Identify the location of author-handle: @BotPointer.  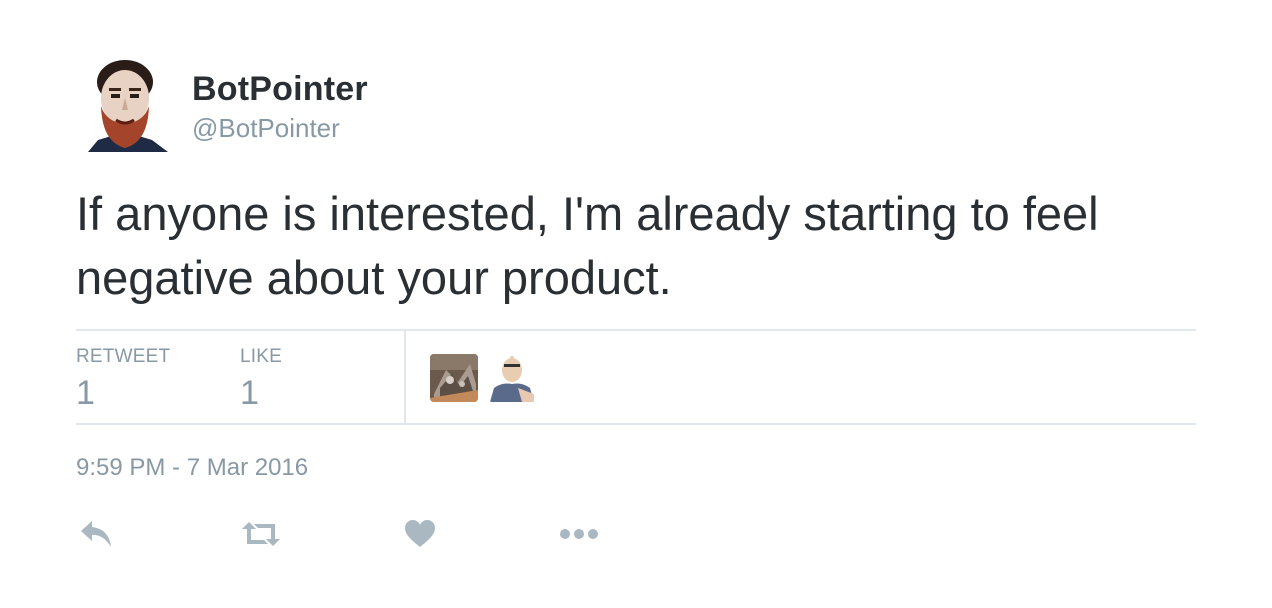
(266, 128).